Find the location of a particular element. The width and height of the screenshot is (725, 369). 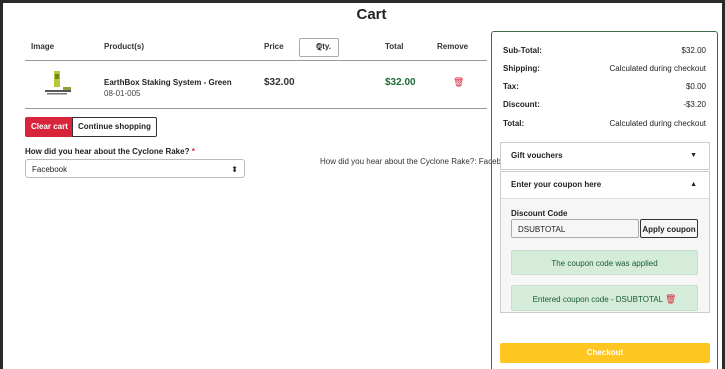

continue-shopping-button: Continue shopping is located at coordinates (114, 127).